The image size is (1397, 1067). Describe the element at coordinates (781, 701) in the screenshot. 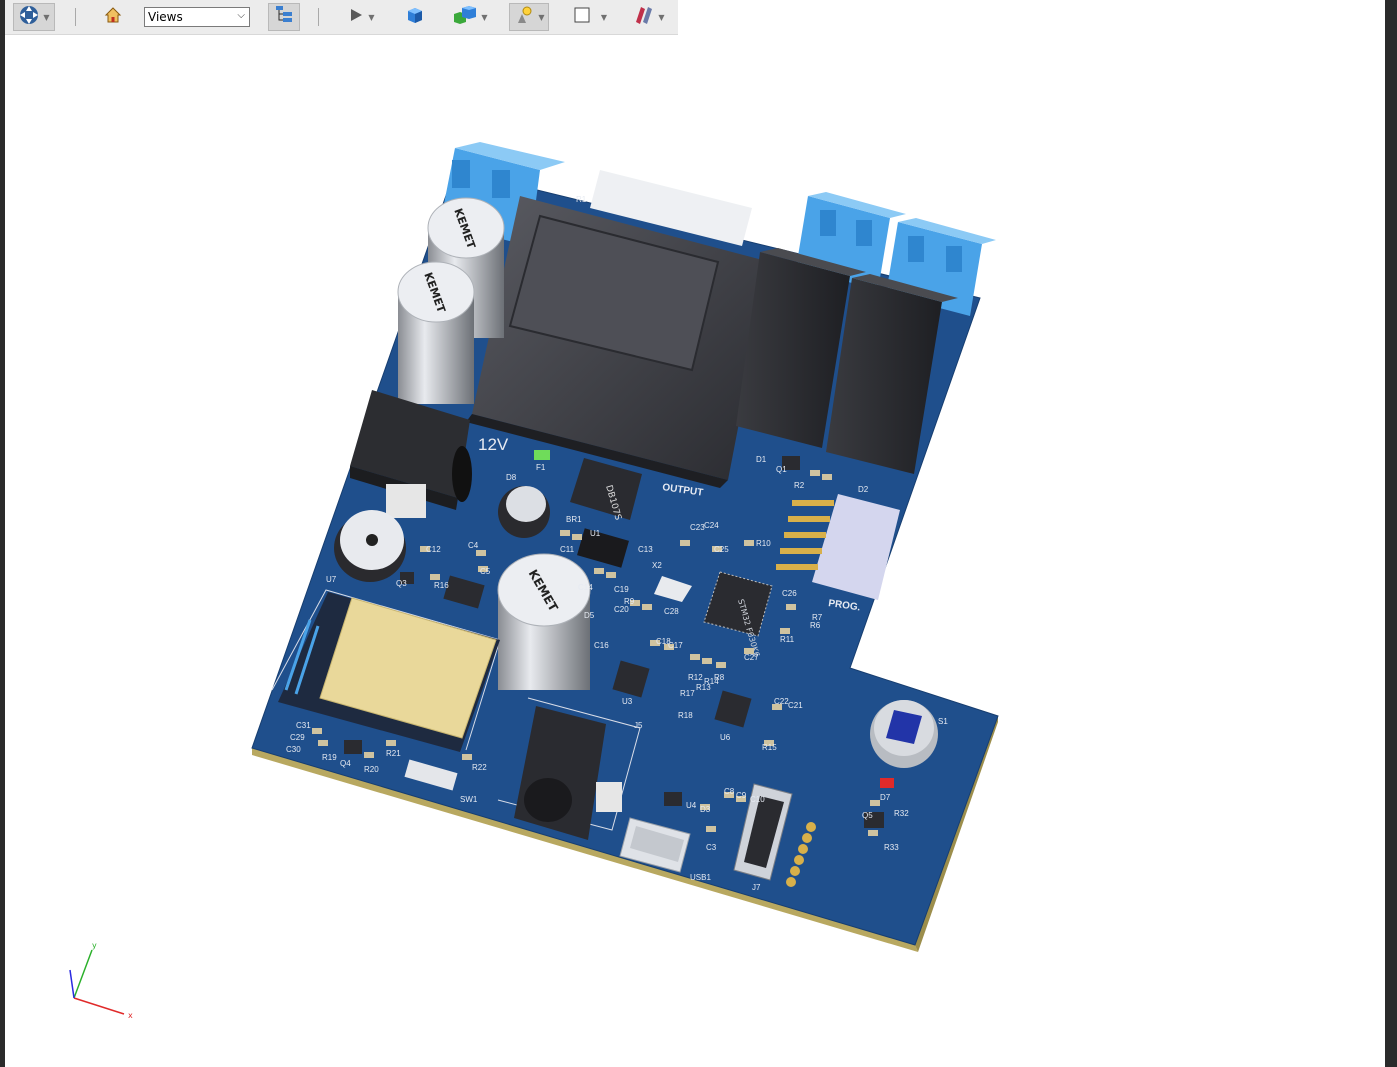

I see `silk-c22: C22` at that location.